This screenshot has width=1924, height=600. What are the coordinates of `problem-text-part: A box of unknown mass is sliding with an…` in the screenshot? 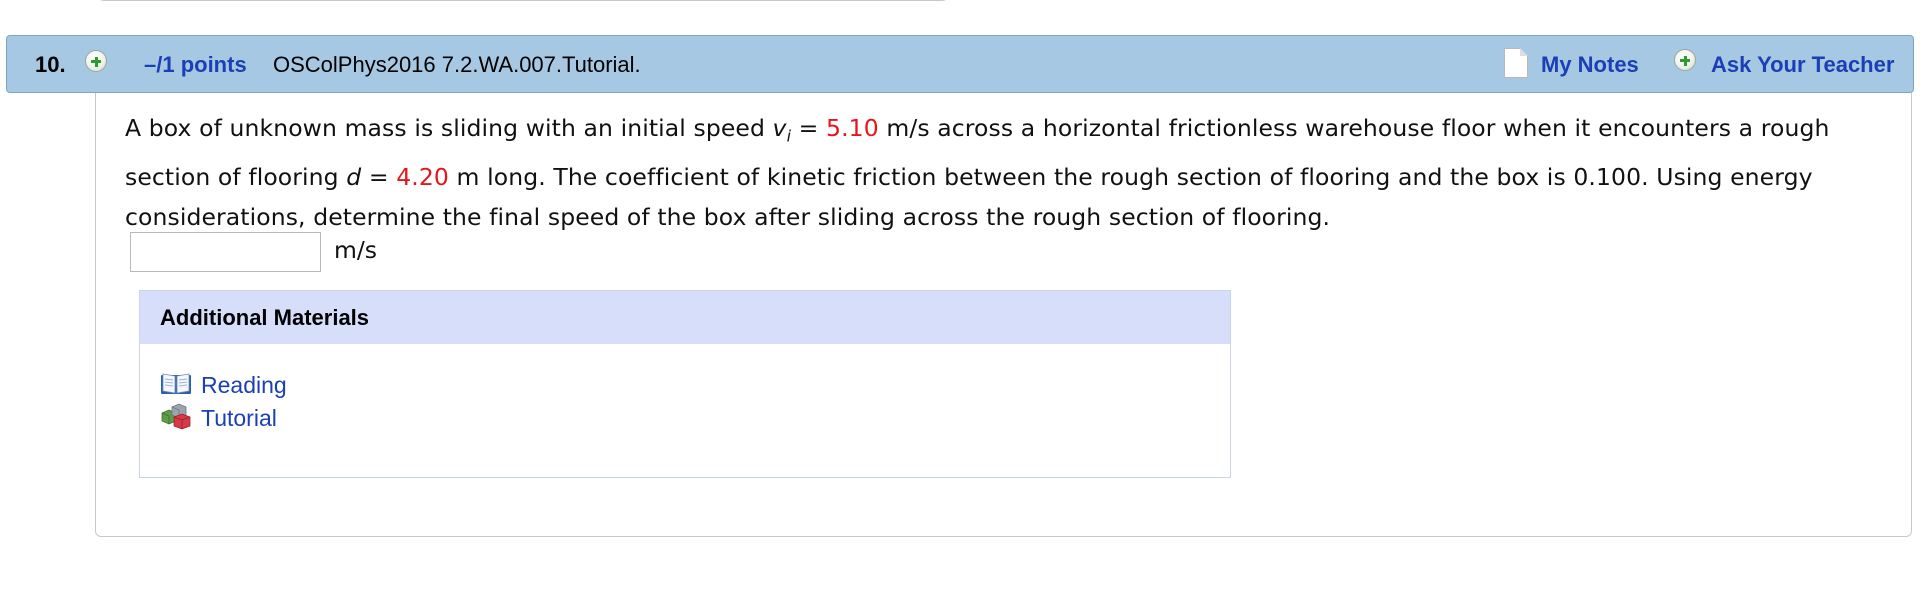 It's located at (449, 128).